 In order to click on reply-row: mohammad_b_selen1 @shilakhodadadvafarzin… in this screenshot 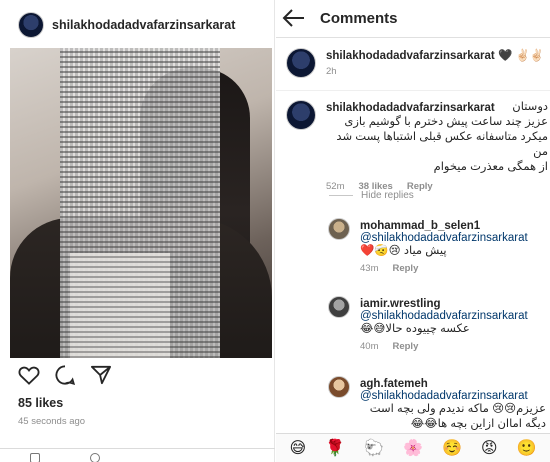, I will do `click(413, 250)`.